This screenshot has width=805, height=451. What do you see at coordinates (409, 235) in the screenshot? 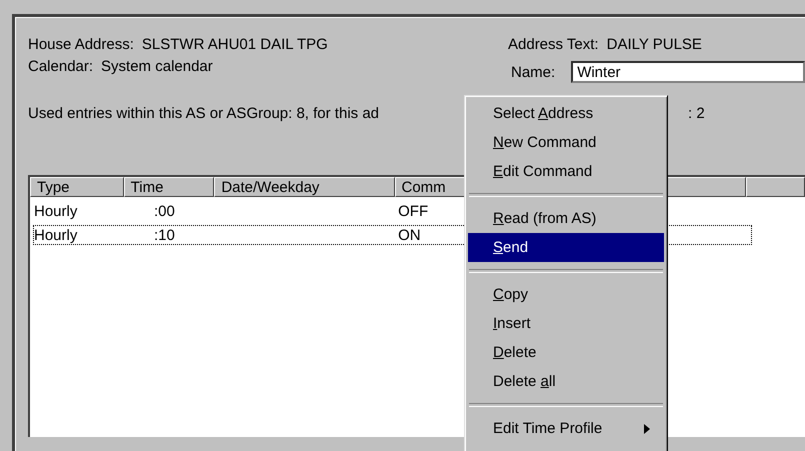
I see `table-cell: ON` at bounding box center [409, 235].